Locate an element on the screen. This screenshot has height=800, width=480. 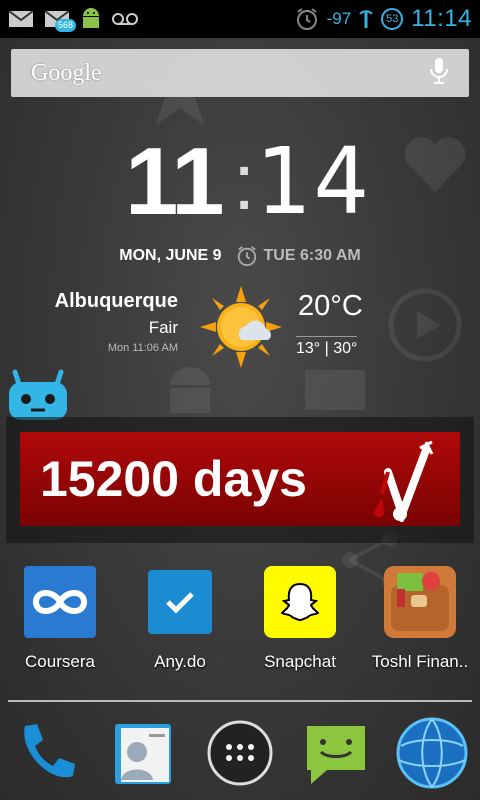
app-coursera: Coursera is located at coordinates (60, 619).